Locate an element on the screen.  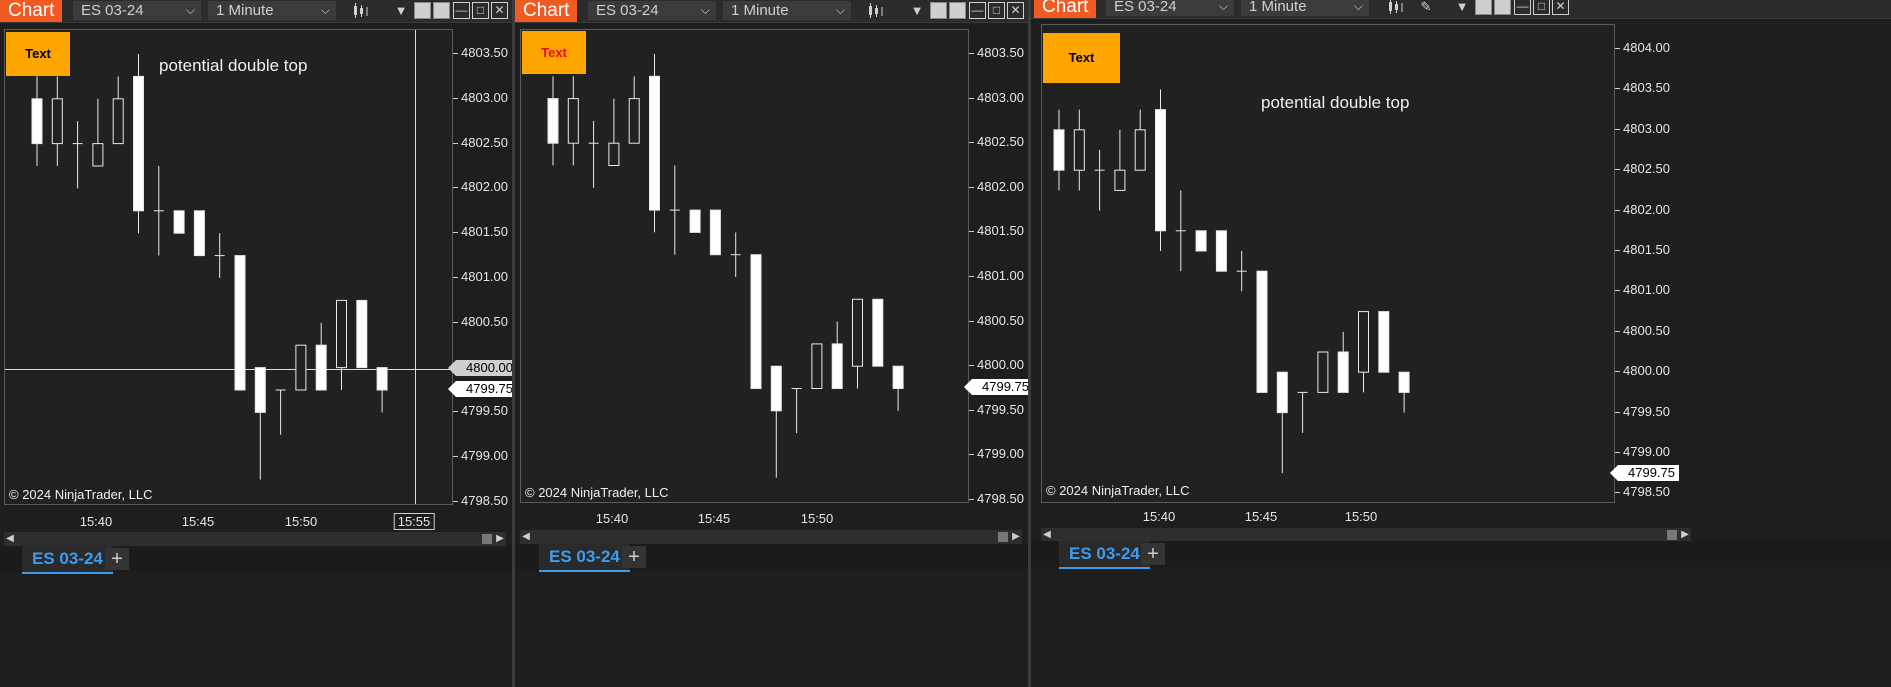
chevron-down-icon: ⌵ is located at coordinates (325, 10).